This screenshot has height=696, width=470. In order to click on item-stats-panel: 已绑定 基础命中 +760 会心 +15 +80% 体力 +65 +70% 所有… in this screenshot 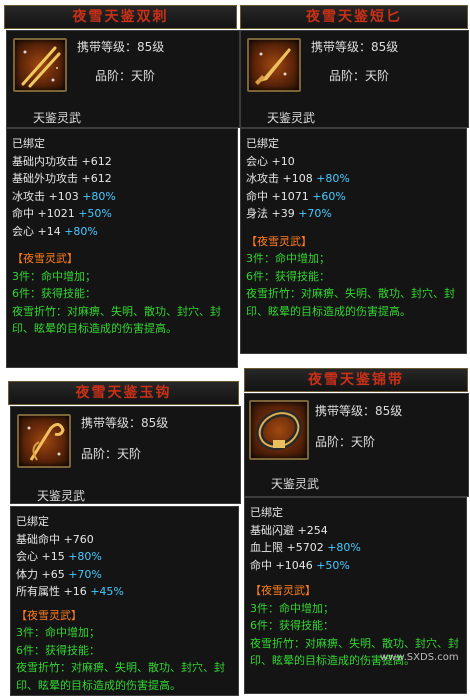, I will do `click(124, 601)`.